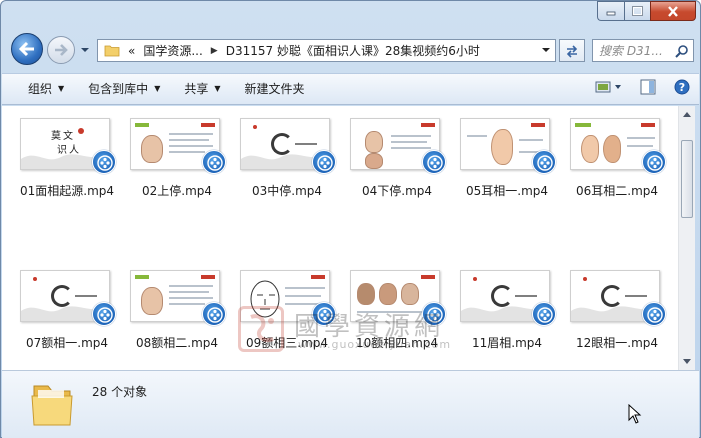  I want to click on search-box, so click(643, 50).